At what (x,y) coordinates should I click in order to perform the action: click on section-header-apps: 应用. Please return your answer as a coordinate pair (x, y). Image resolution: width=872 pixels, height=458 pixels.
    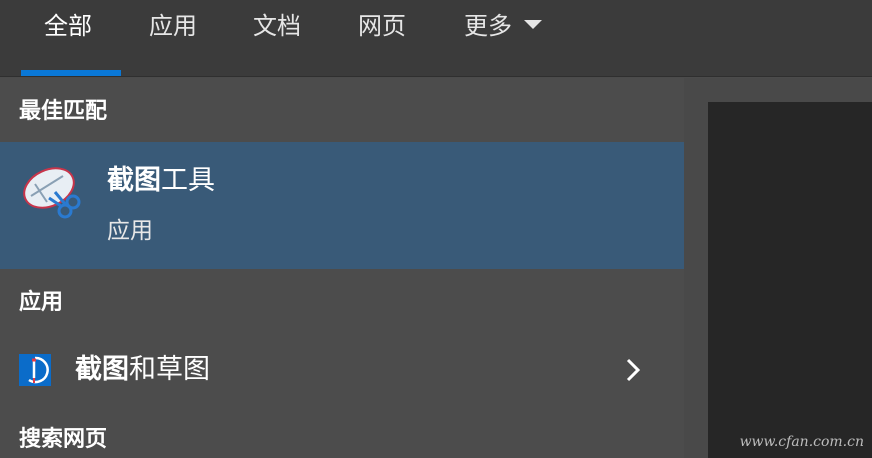
    Looking at the image, I should click on (41, 302).